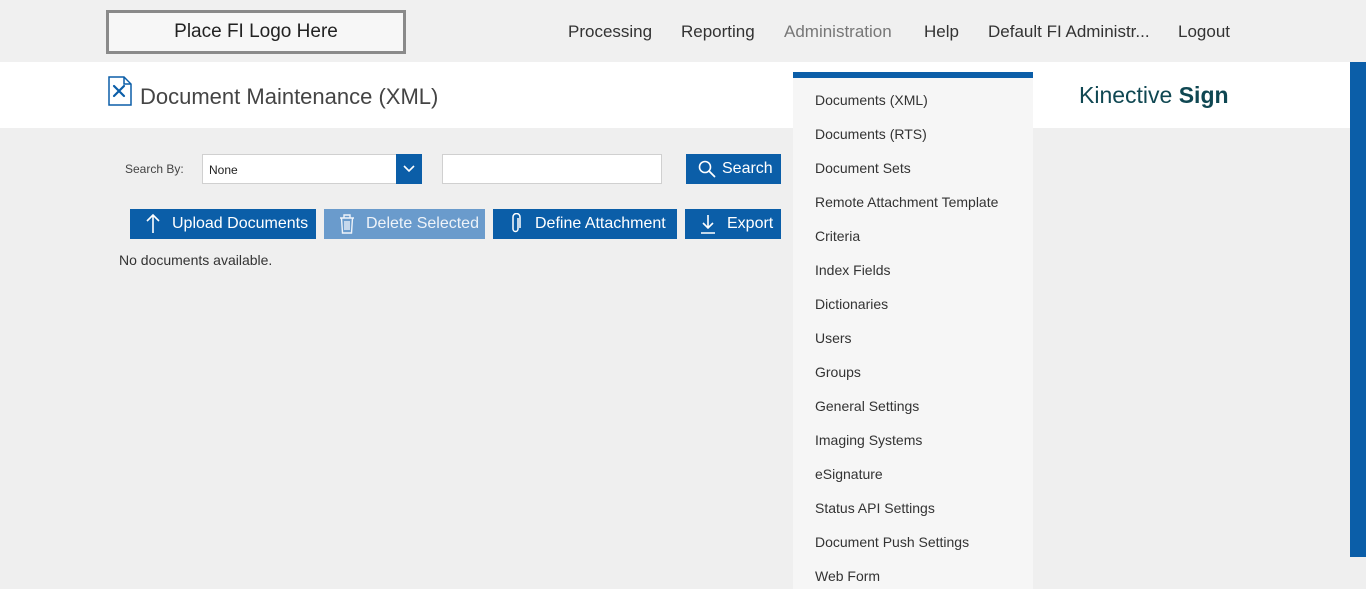 The height and width of the screenshot is (589, 1366). I want to click on menu-item-criteria: Criteria, so click(837, 236).